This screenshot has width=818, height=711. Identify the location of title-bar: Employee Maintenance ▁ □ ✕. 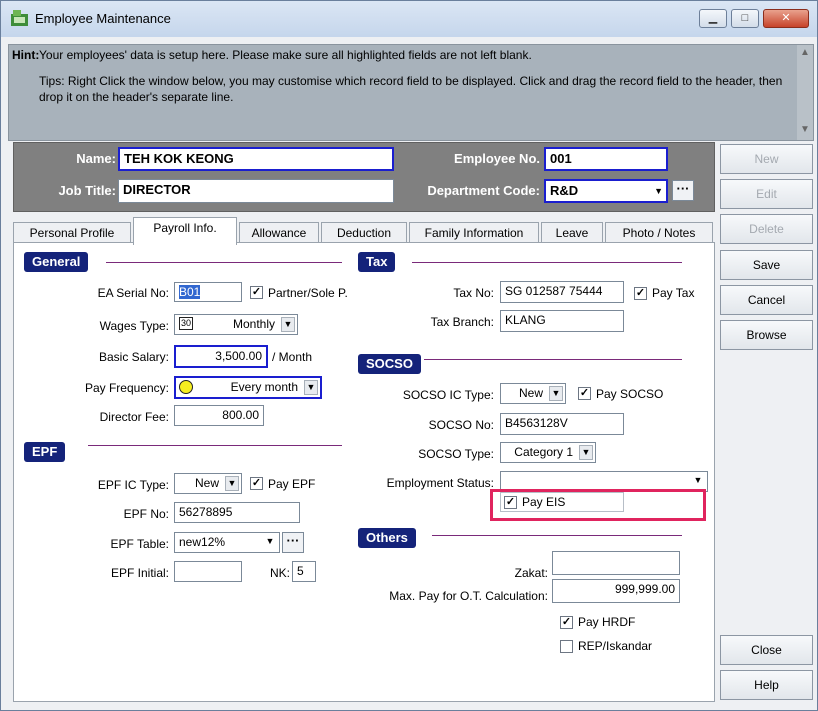
(409, 19).